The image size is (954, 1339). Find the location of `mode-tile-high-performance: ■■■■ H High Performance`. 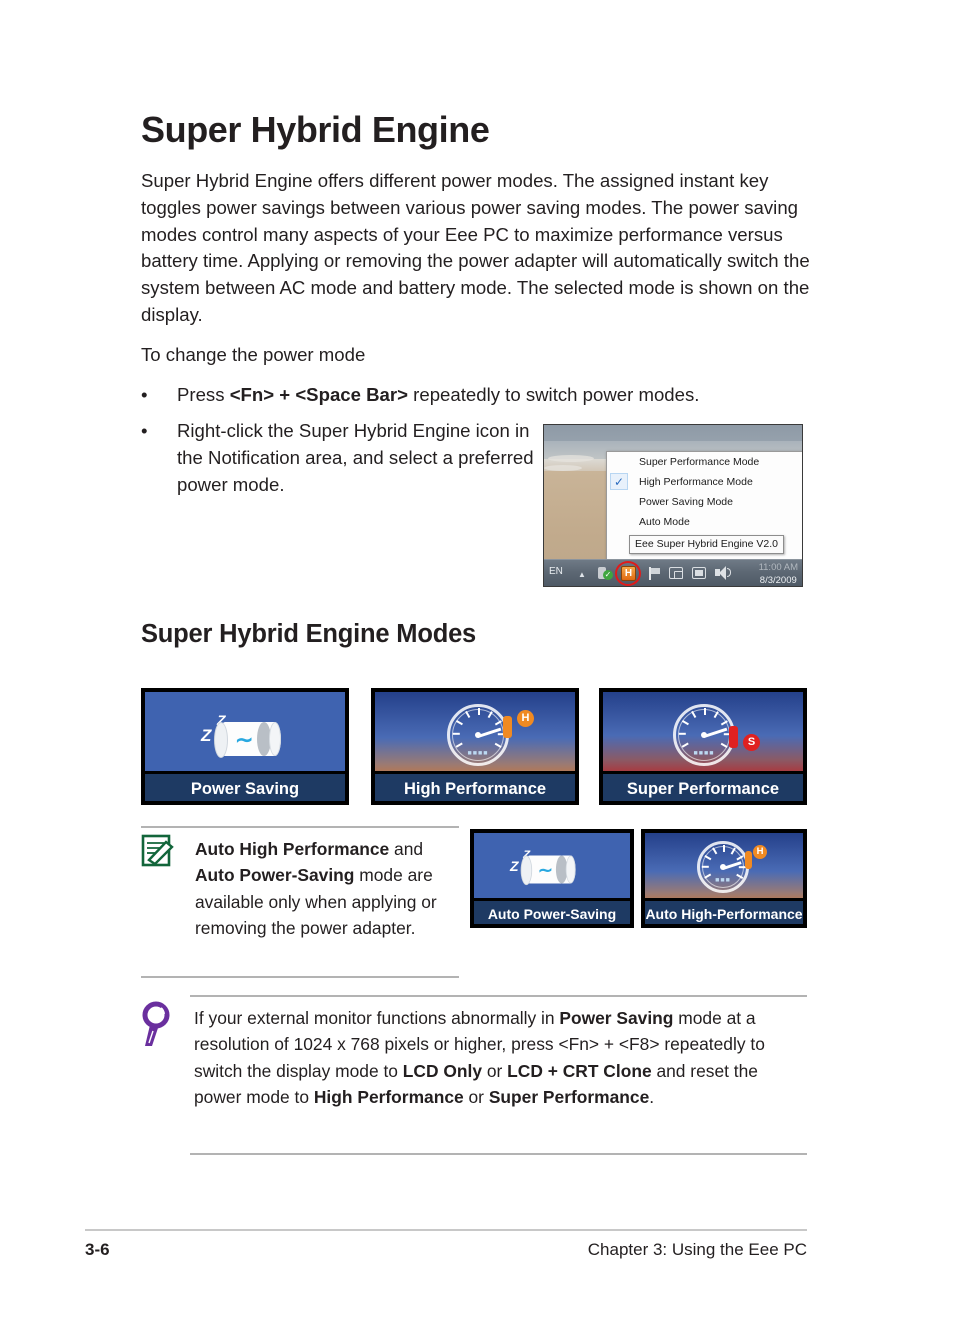

mode-tile-high-performance: ■■■■ H High Performance is located at coordinates (475, 746).